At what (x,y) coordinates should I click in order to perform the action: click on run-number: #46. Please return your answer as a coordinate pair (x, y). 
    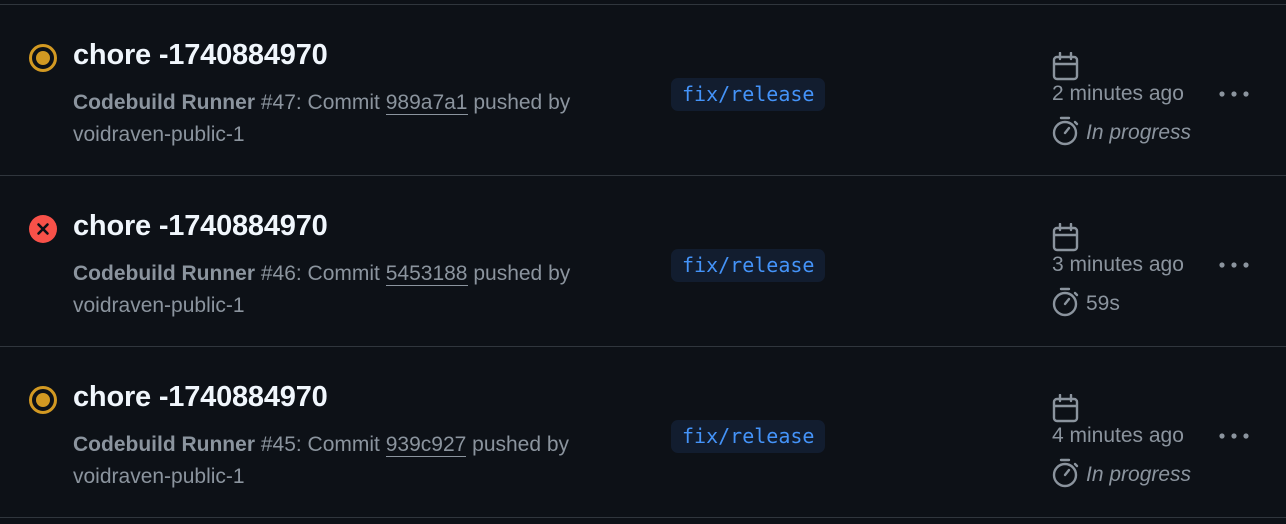
    Looking at the image, I should click on (278, 273).